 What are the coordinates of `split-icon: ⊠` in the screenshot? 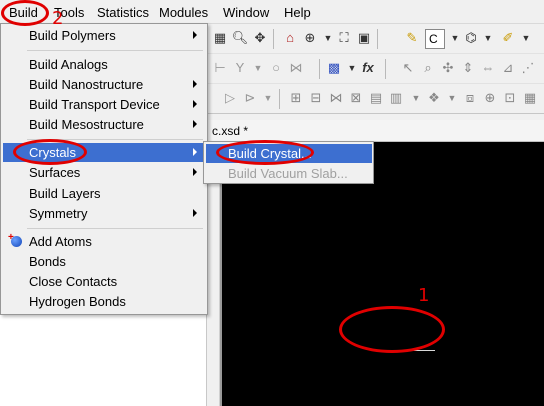 It's located at (356, 98).